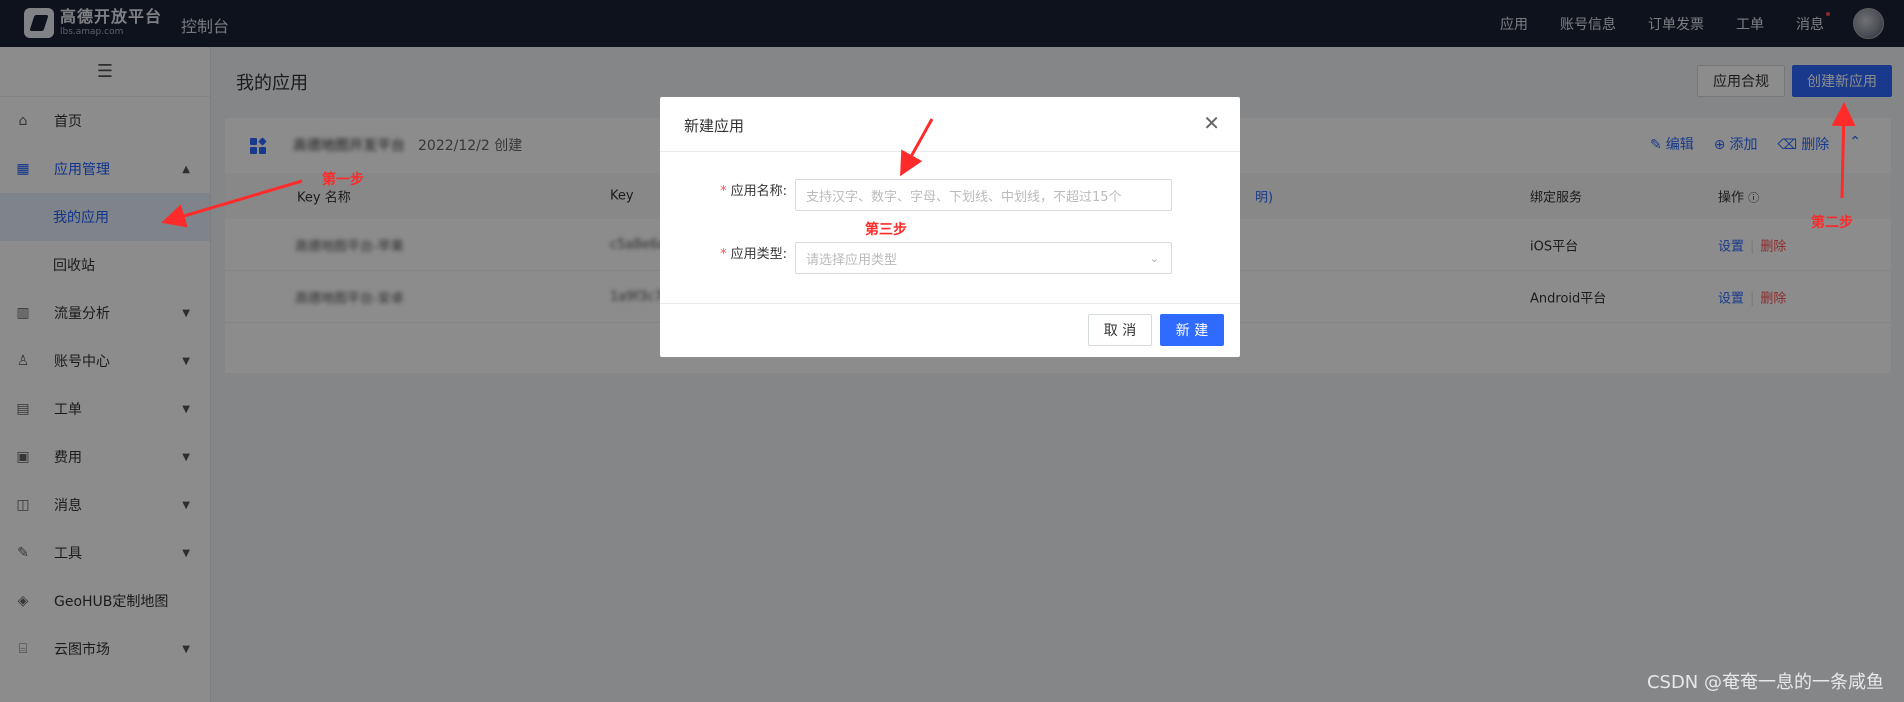 This screenshot has width=1904, height=702. Describe the element at coordinates (1765, 682) in the screenshot. I see `watermark: CSDN @奄奄一息的一条咸鱼` at that location.